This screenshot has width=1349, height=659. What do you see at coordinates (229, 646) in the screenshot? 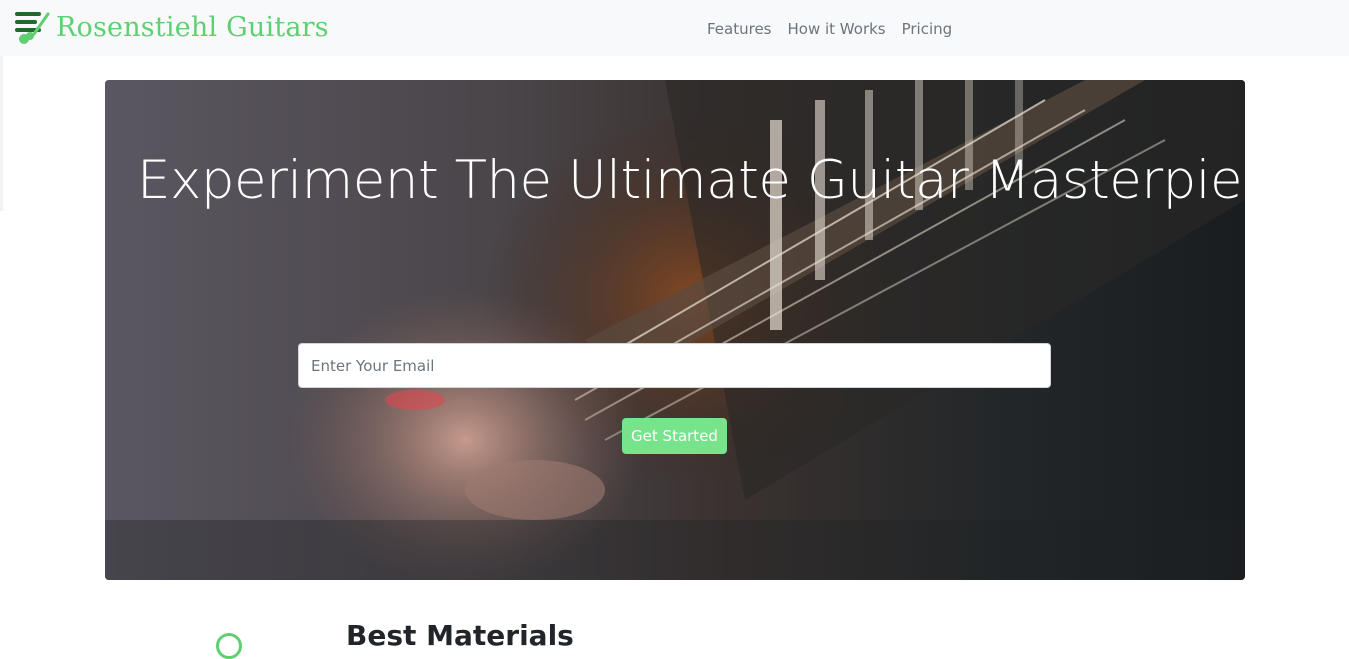
I see `circle-icon` at bounding box center [229, 646].